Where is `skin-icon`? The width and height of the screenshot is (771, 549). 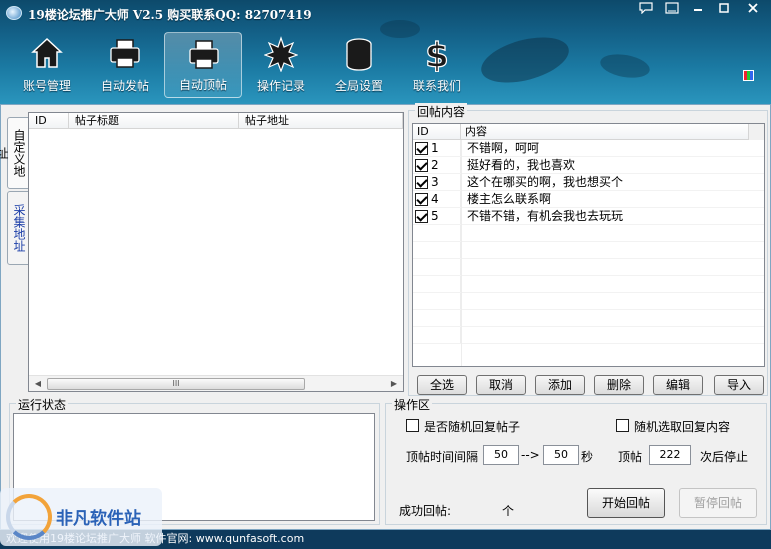
skin-icon is located at coordinates (672, 11).